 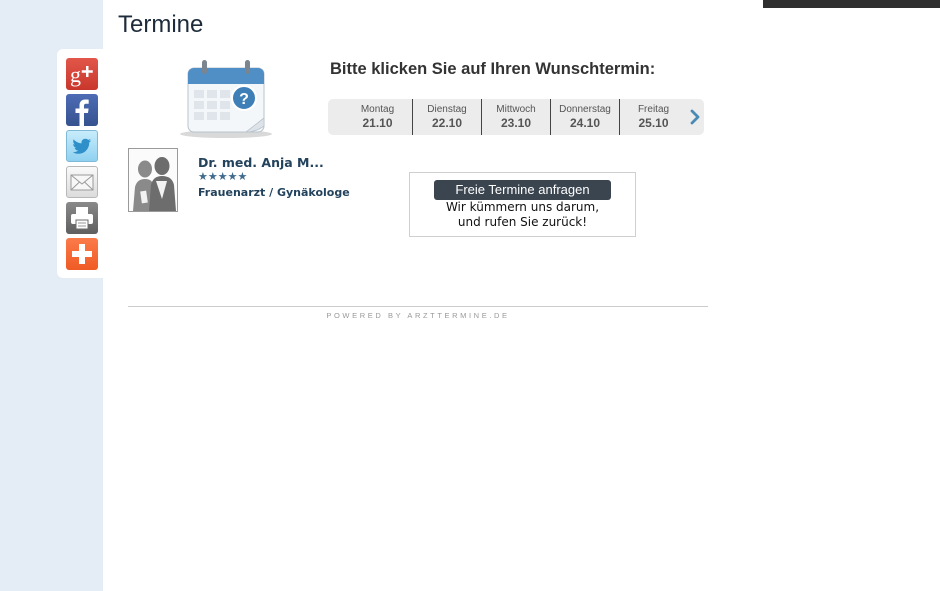 I want to click on google-plus-button: g, so click(x=82, y=74).